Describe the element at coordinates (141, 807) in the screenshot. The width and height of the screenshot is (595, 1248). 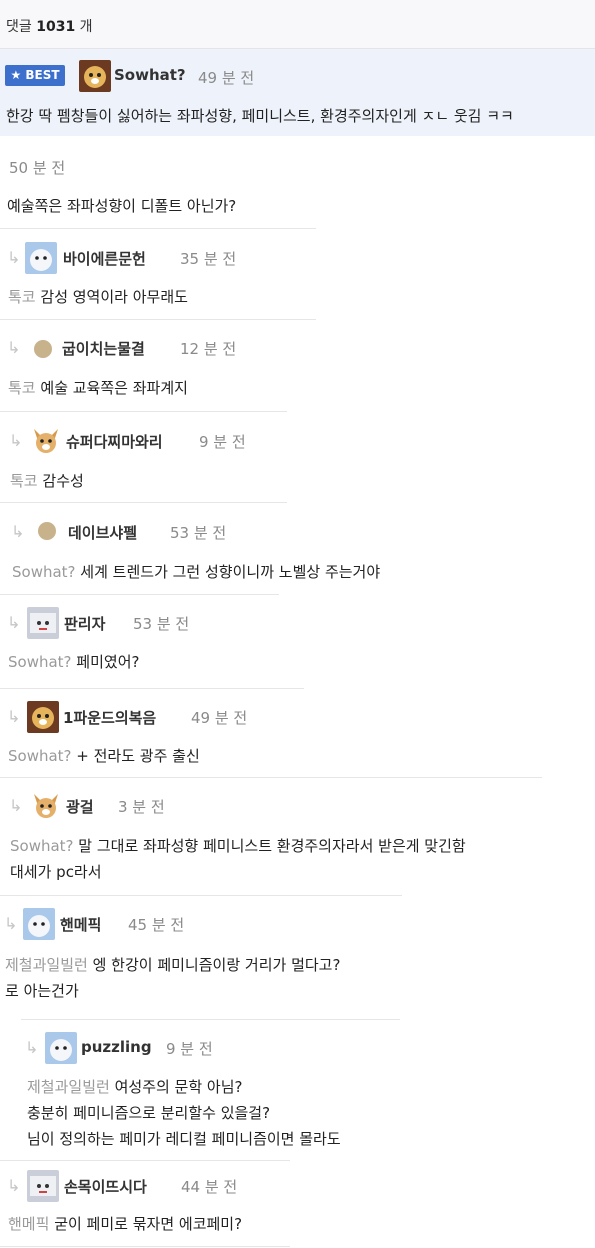
I see `timestamp: 3 분 전` at that location.